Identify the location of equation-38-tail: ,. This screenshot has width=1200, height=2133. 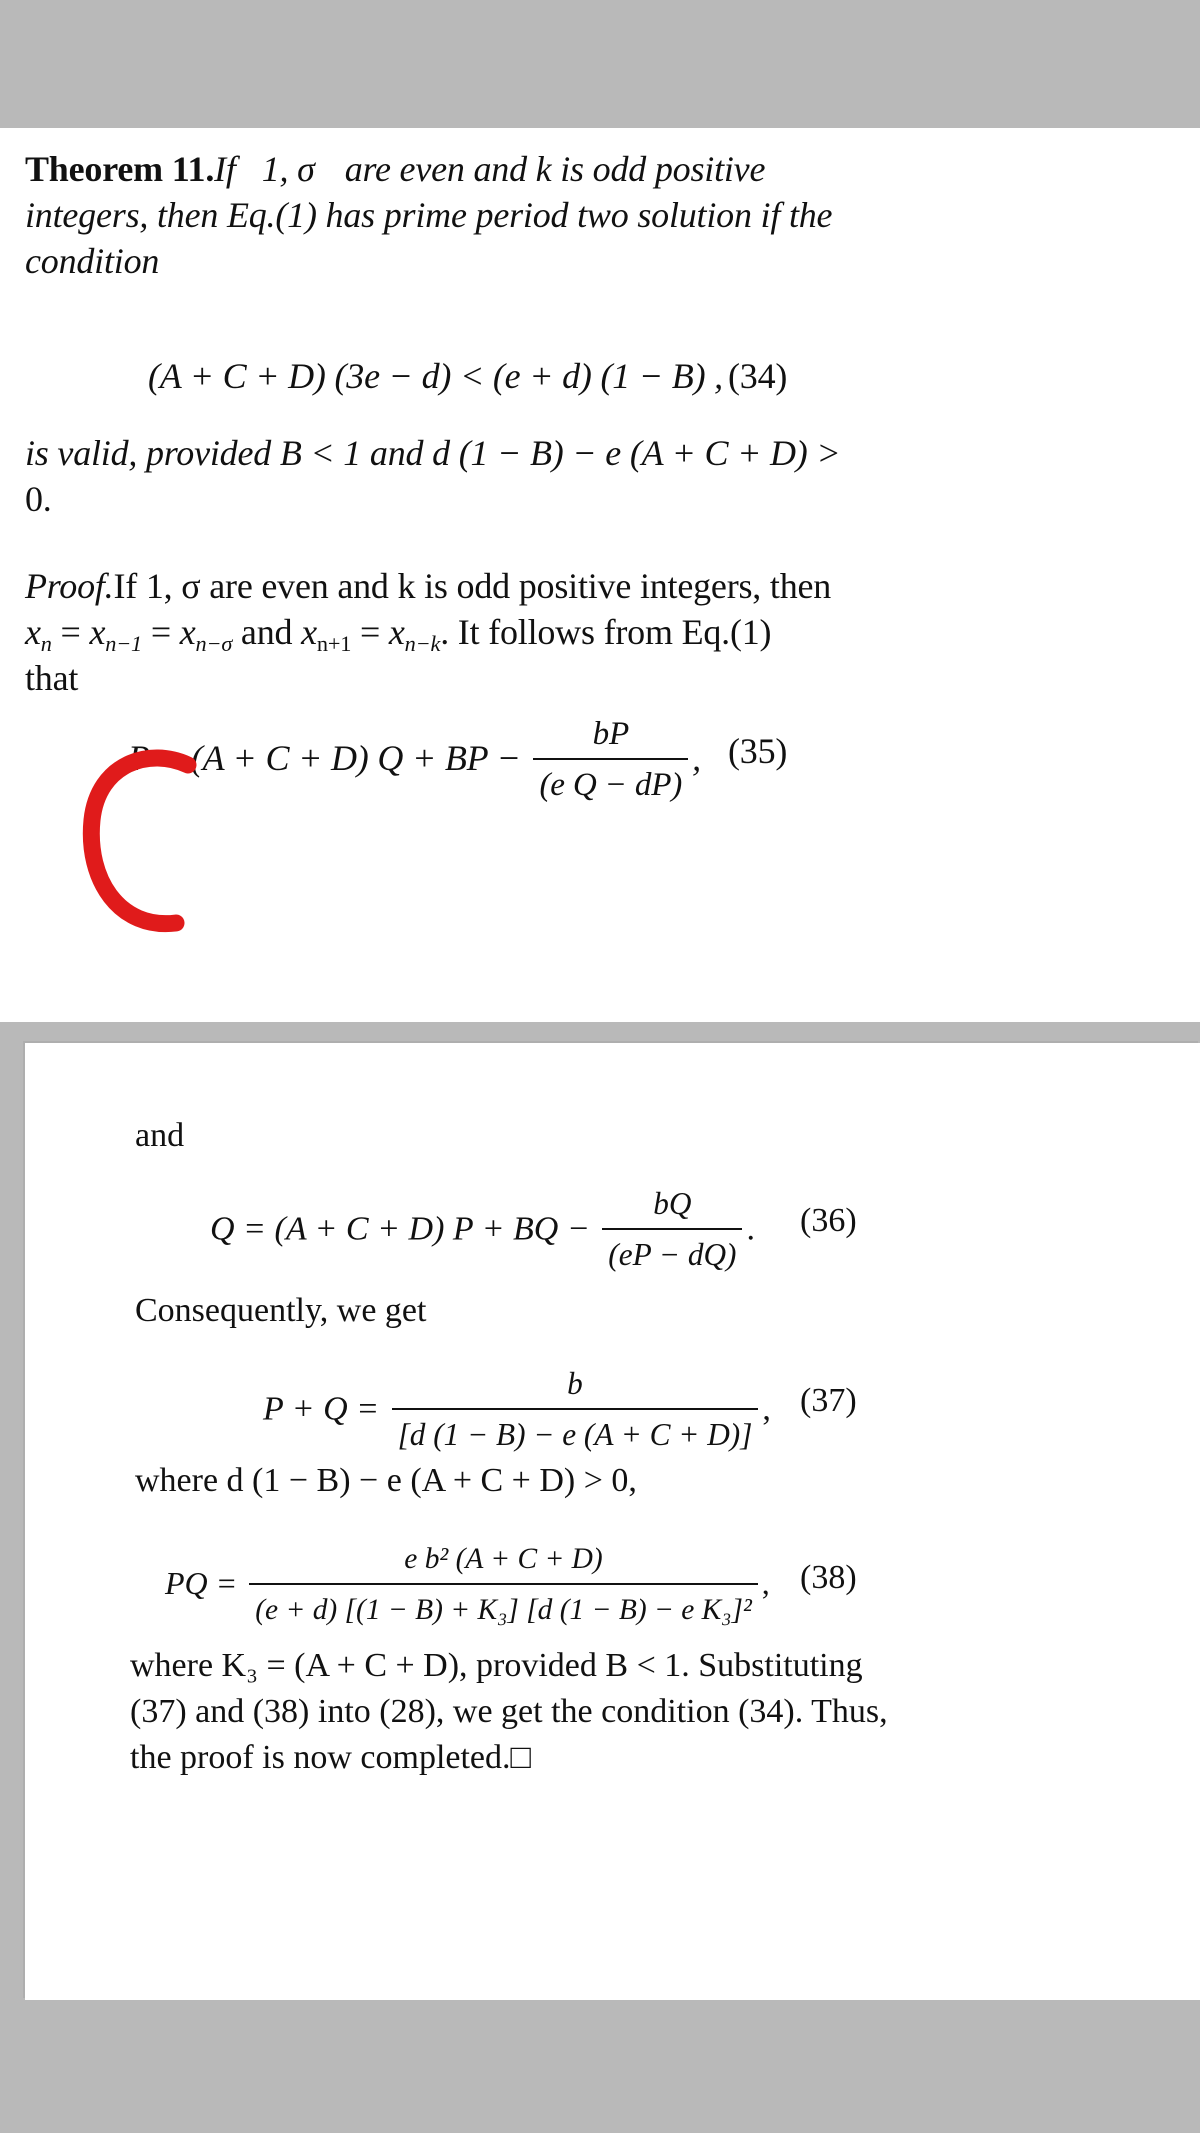
(765, 1582).